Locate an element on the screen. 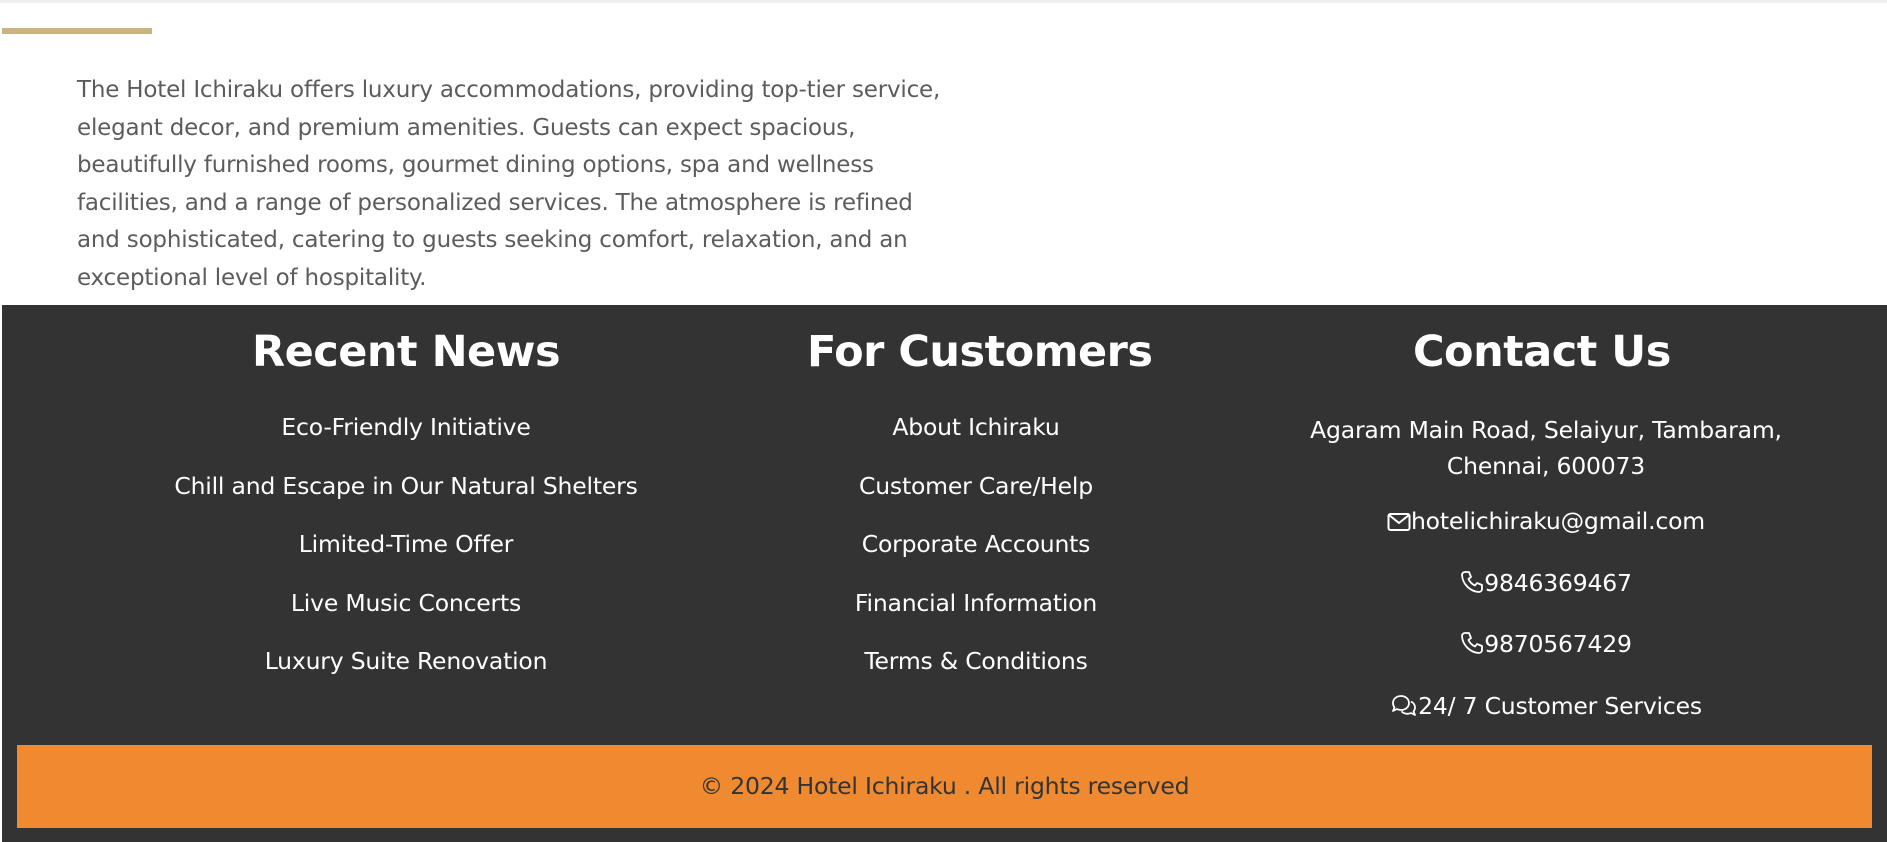 The height and width of the screenshot is (842, 1887). phone-link-2: 9870567429 is located at coordinates (1558, 644).